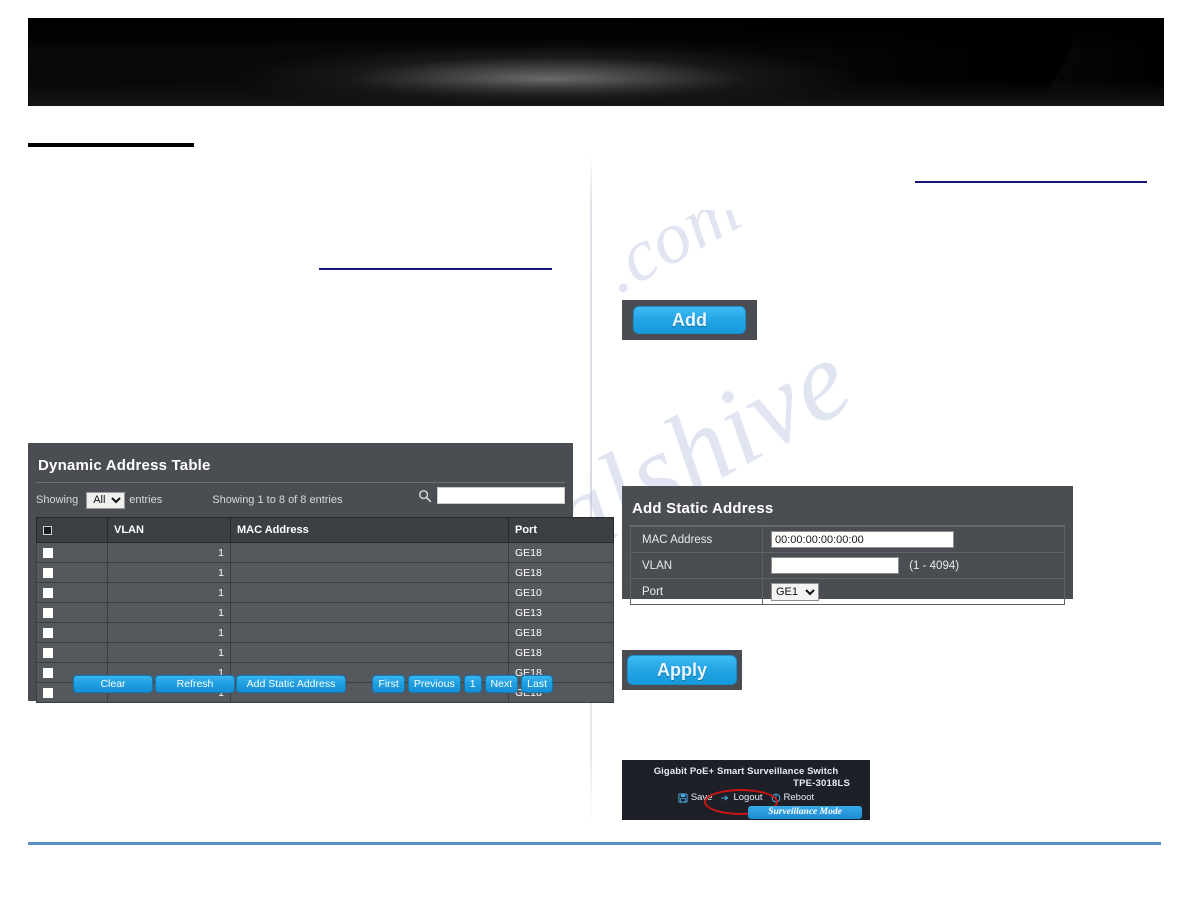 The height and width of the screenshot is (918, 1188). Describe the element at coordinates (388, 684) in the screenshot. I see `pager-first-button: First` at that location.